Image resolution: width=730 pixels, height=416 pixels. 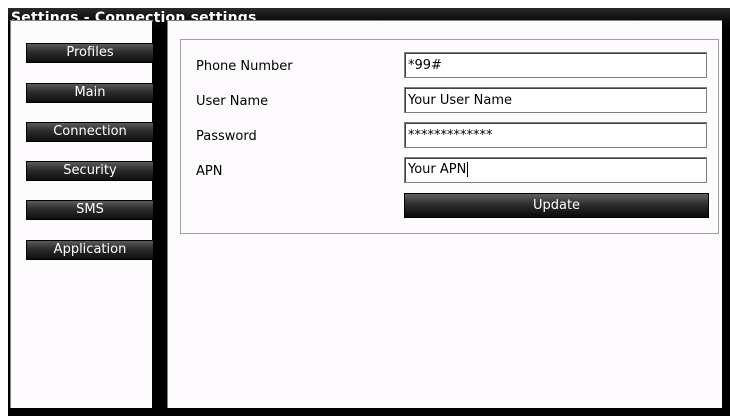 What do you see at coordinates (90, 210) in the screenshot?
I see `sidebar-item-sms: SMS` at bounding box center [90, 210].